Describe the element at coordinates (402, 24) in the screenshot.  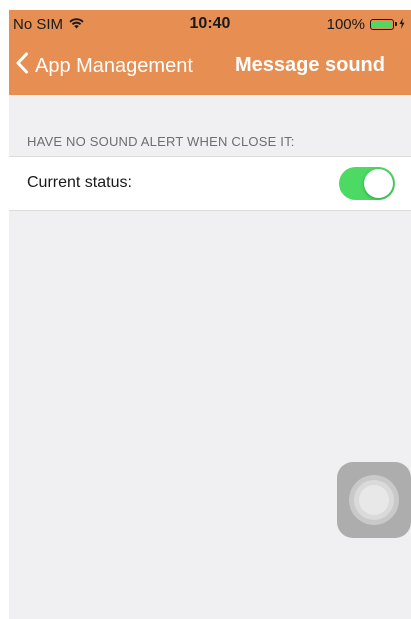
I see `charging-bolt-icon` at that location.